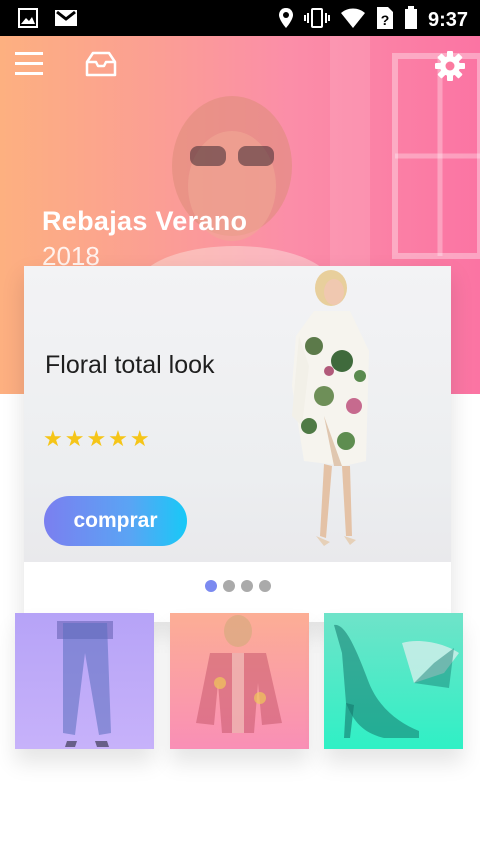 The height and width of the screenshot is (854, 480). What do you see at coordinates (85, 684) in the screenshot?
I see `jeans-image` at bounding box center [85, 684].